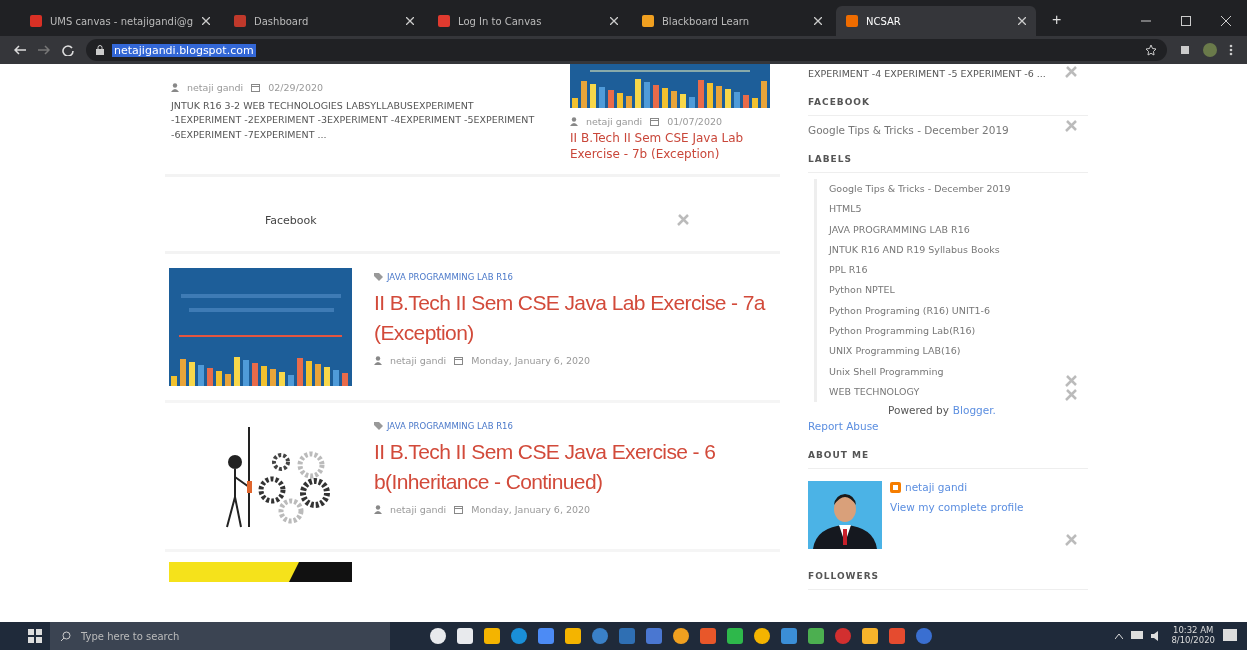 This screenshot has height=650, width=1247. What do you see at coordinates (920, 290) in the screenshot?
I see `label-link: Python NPTEL` at bounding box center [920, 290].